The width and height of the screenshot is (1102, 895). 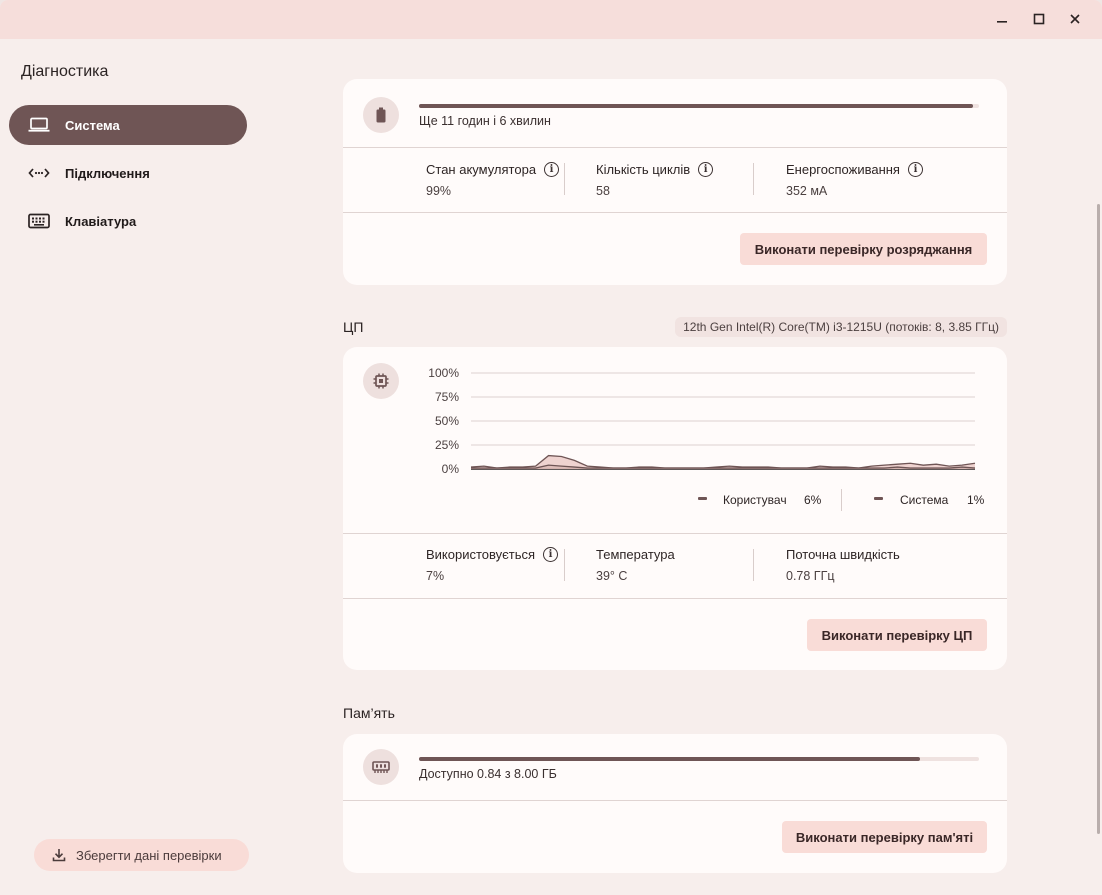 I want to click on cpu-speed-value: 0.78 ГГц, so click(x=810, y=576).